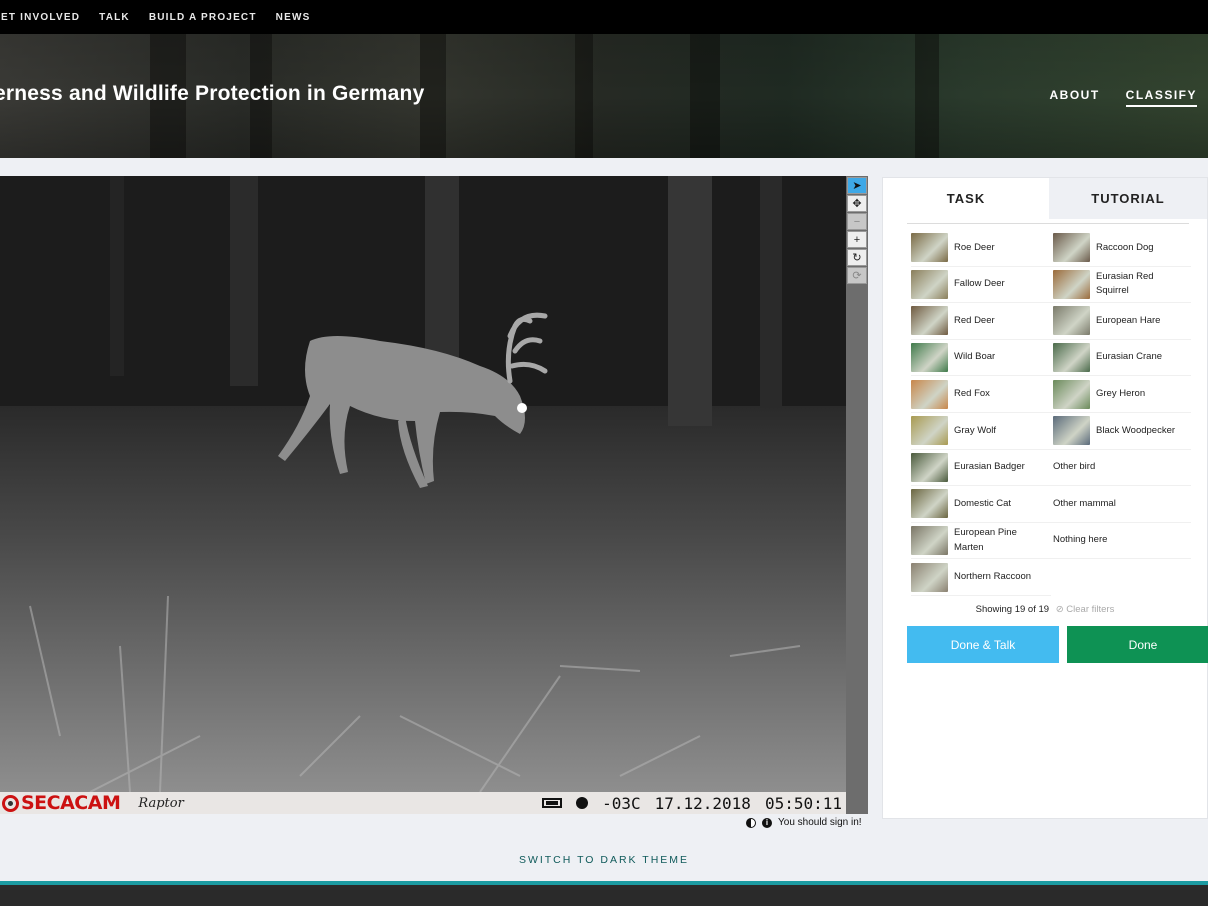 Image resolution: width=1208 pixels, height=906 pixels. Describe the element at coordinates (974, 247) in the screenshot. I see `species-label: Roe Deer` at that location.